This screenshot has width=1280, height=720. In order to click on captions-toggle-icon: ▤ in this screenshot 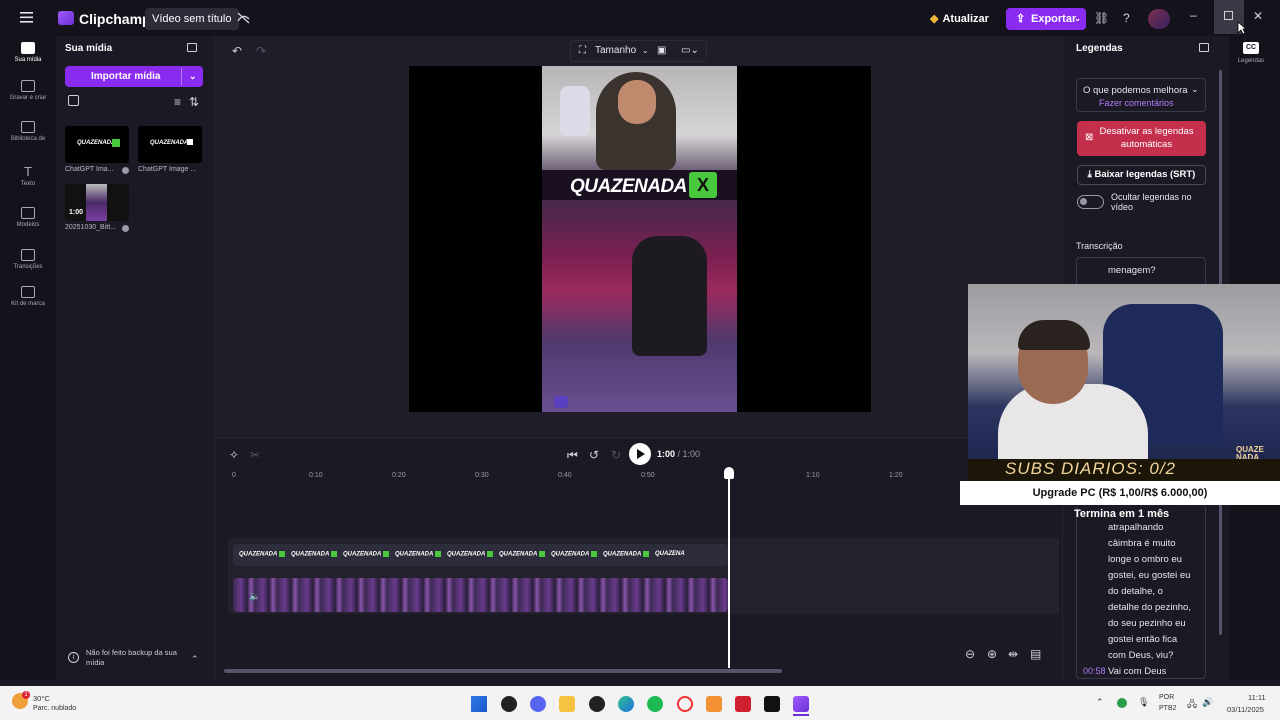, I will do `click(1035, 654)`.